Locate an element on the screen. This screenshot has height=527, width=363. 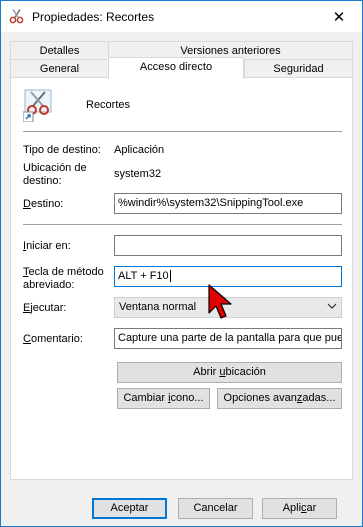
tab-details: Detalles is located at coordinates (59, 50).